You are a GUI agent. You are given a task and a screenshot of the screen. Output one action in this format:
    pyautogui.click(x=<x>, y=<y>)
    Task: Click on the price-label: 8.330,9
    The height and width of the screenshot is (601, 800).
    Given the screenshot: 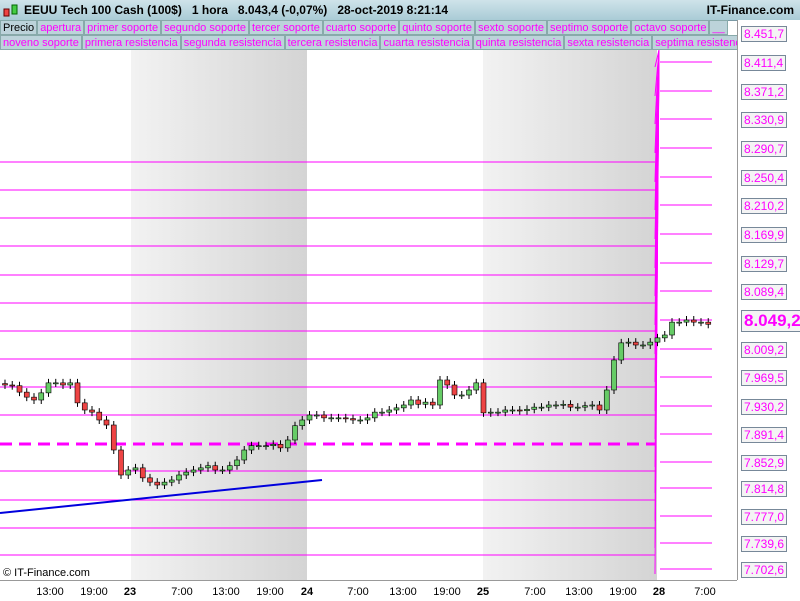 What is the action you would take?
    pyautogui.click(x=764, y=120)
    